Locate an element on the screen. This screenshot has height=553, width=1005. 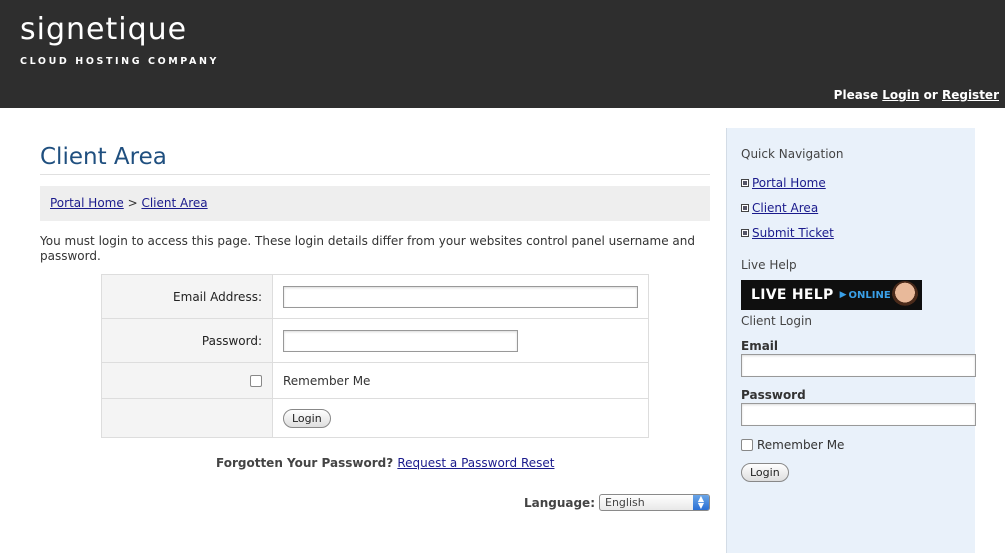
logo: signetique CLOUD HOSTING COMPANY is located at coordinates (119, 39).